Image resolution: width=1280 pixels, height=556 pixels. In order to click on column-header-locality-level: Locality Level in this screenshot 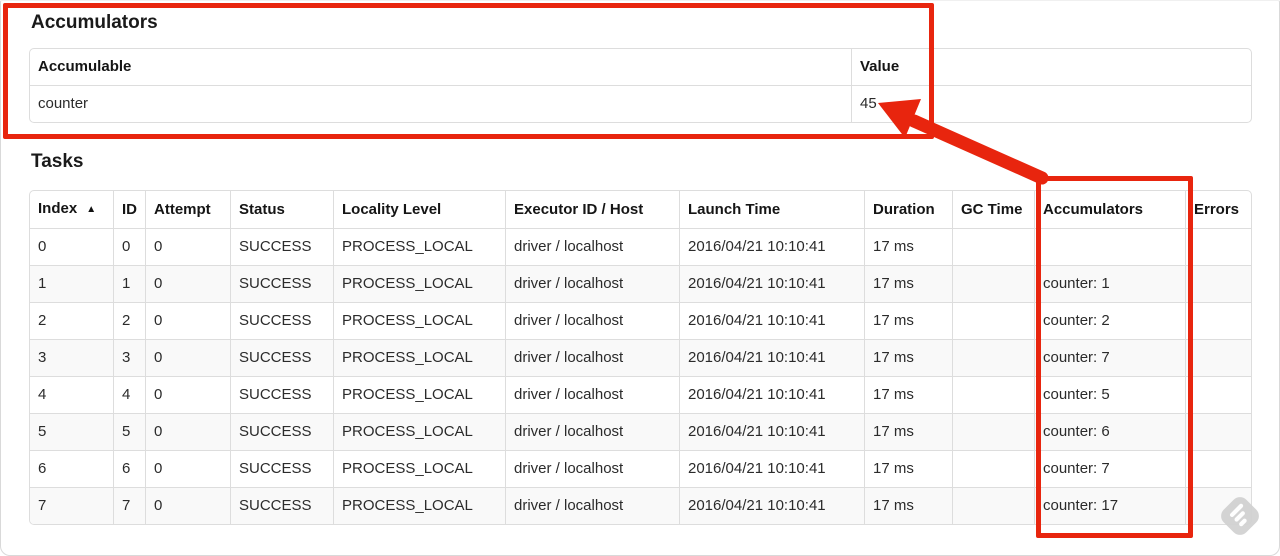, I will do `click(419, 209)`.